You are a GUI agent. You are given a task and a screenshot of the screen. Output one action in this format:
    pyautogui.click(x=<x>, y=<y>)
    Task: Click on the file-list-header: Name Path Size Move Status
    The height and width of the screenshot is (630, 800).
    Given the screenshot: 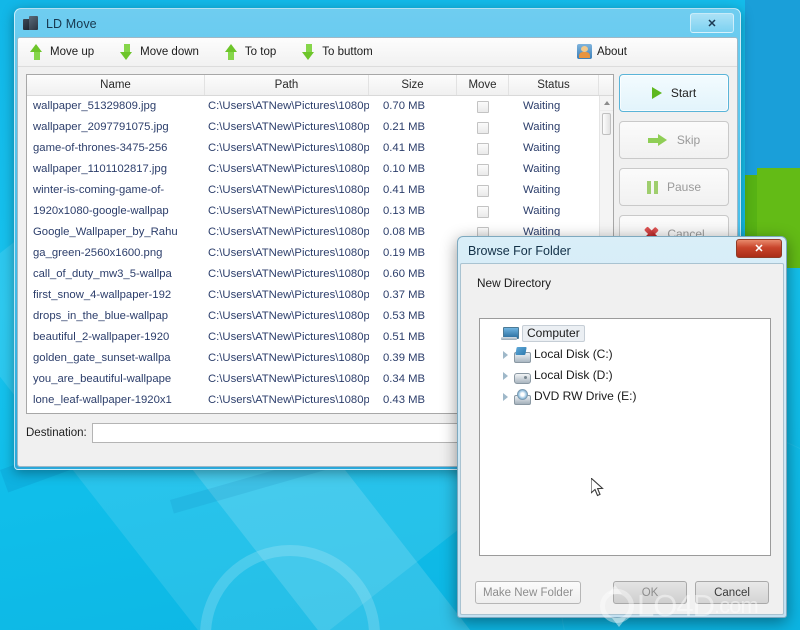 What is the action you would take?
    pyautogui.click(x=320, y=85)
    